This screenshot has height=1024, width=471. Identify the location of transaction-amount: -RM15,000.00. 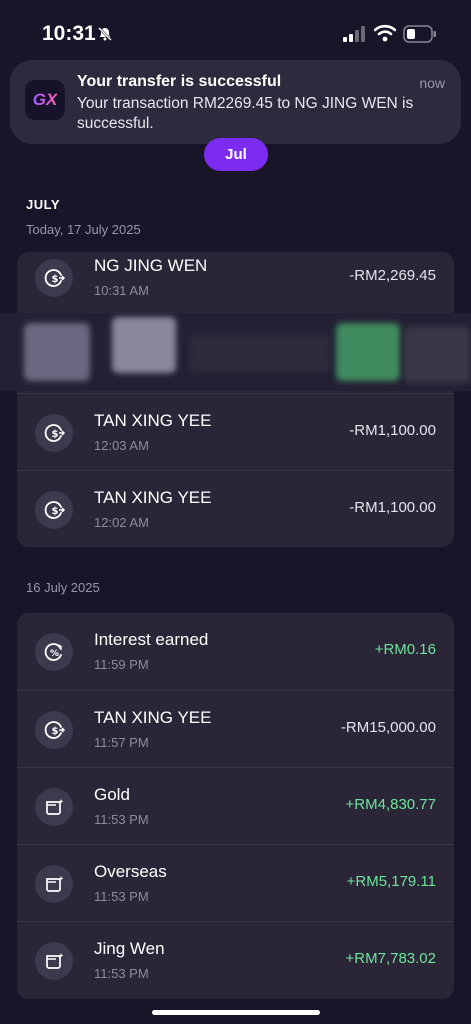
(388, 727).